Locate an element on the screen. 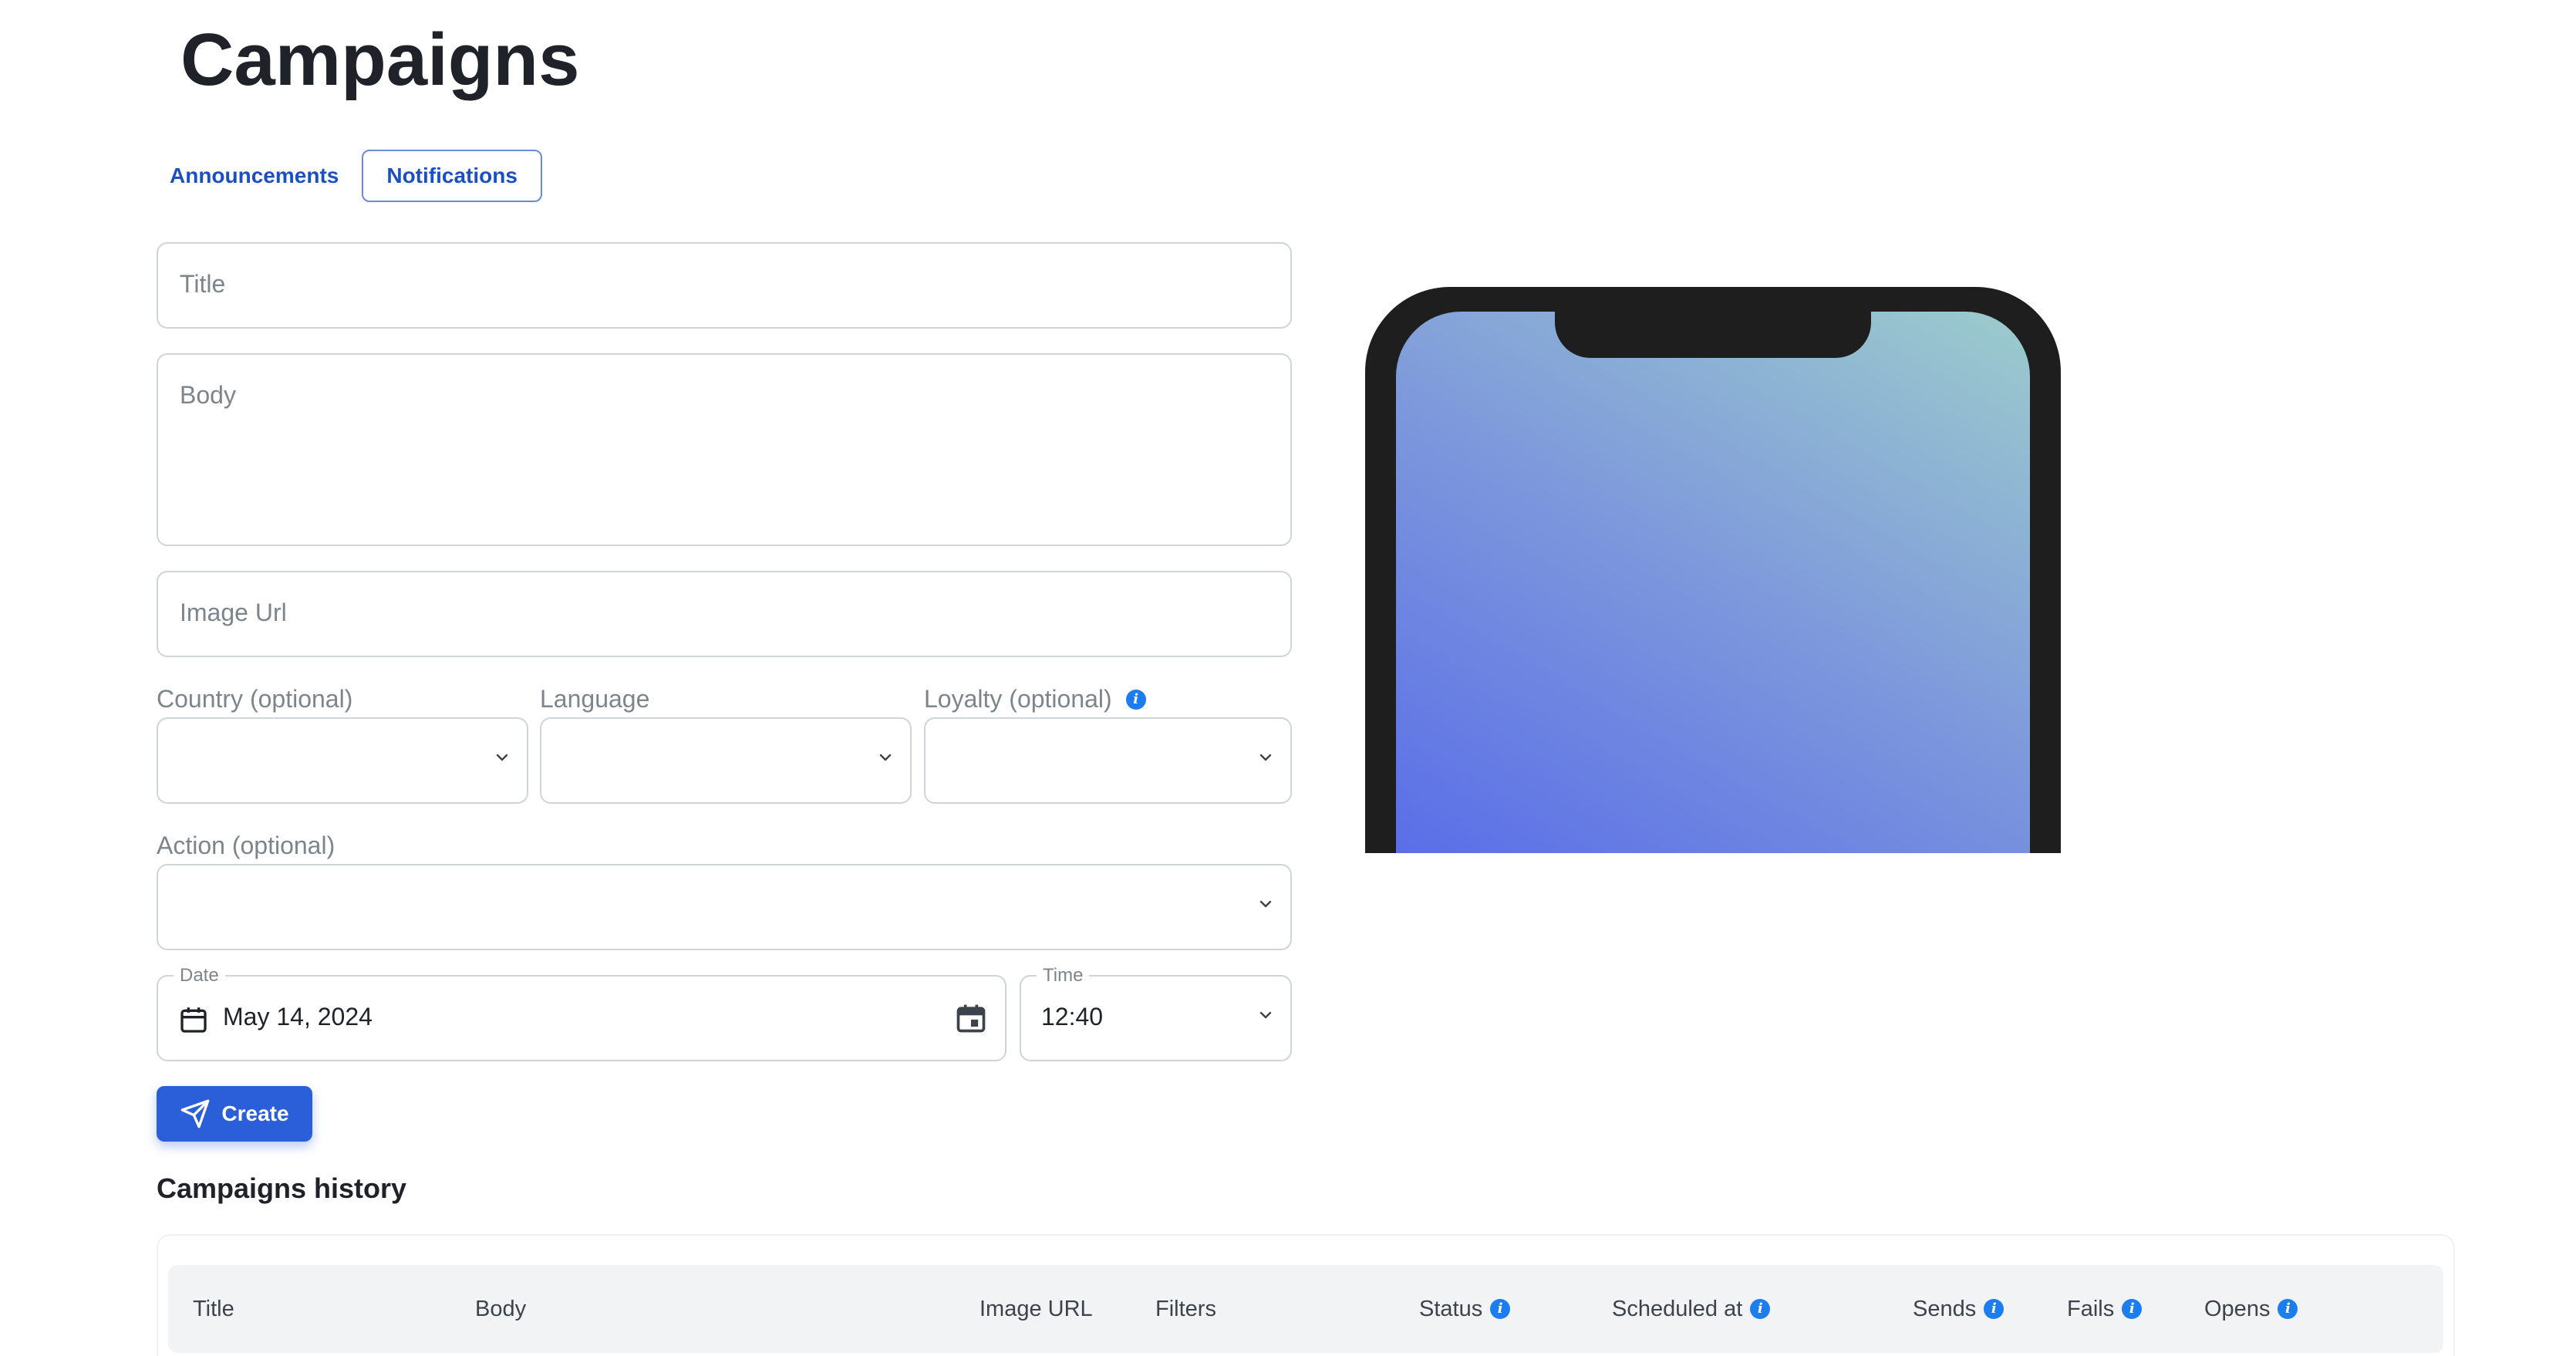 This screenshot has height=1356, width=2576. phone-notch is located at coordinates (1713, 322).